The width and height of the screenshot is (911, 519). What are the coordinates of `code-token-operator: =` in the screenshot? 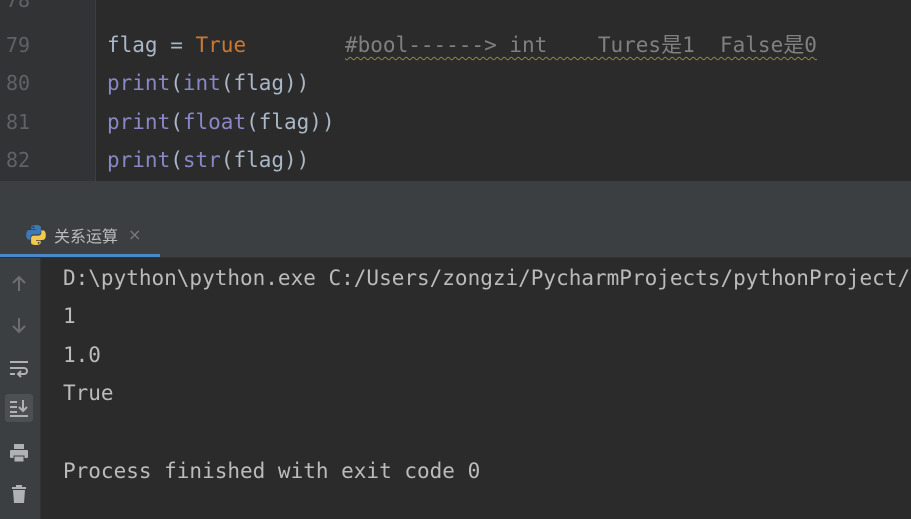 It's located at (176, 45).